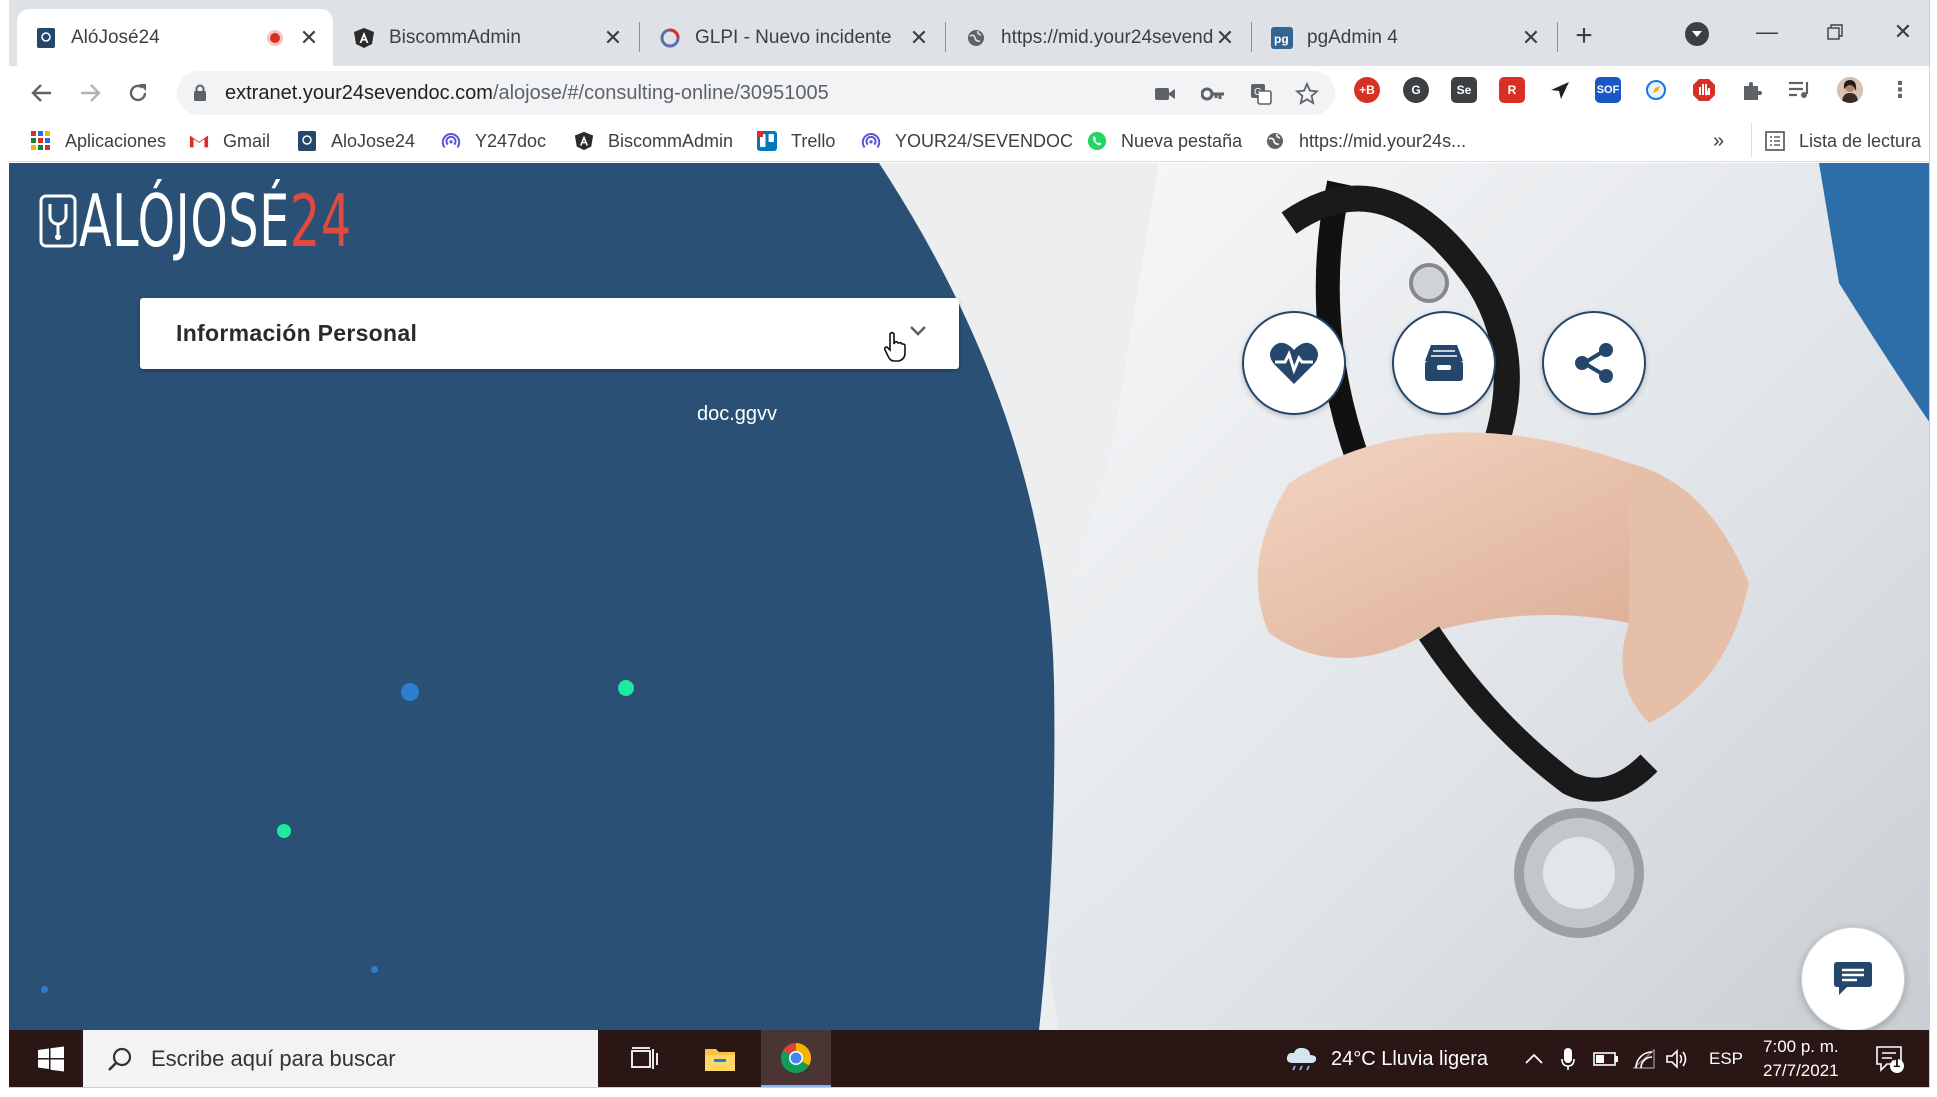 The width and height of the screenshot is (1937, 1097). I want to click on chevron-down-icon, so click(918, 331).